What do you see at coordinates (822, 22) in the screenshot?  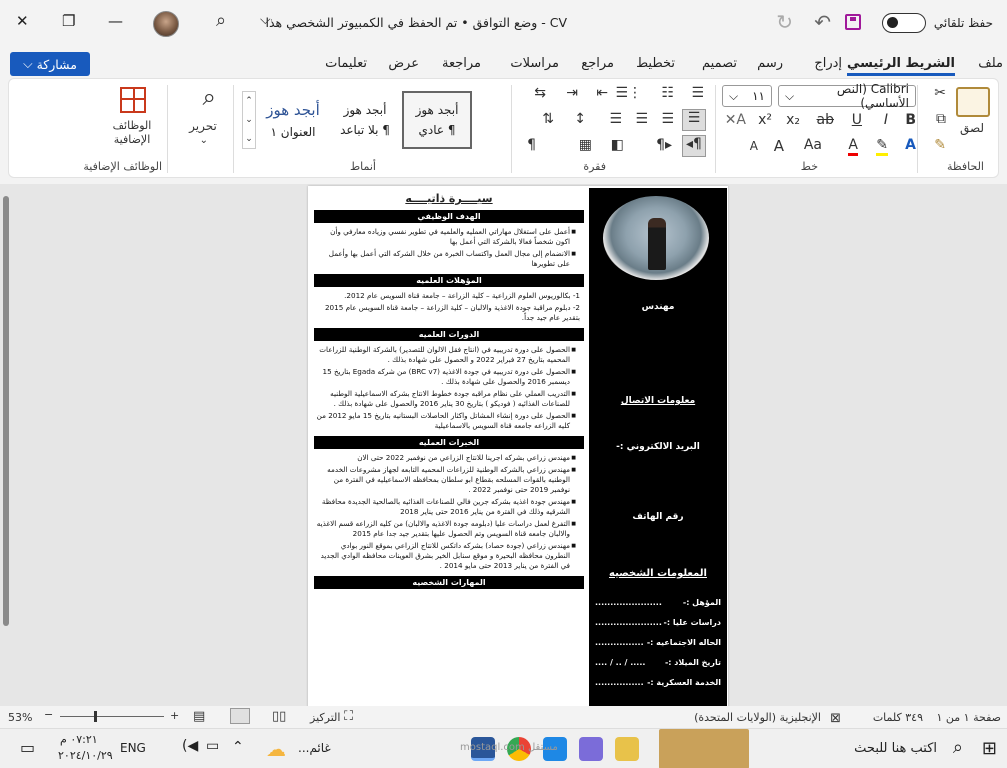 I see `undo-icon: ↶` at bounding box center [822, 22].